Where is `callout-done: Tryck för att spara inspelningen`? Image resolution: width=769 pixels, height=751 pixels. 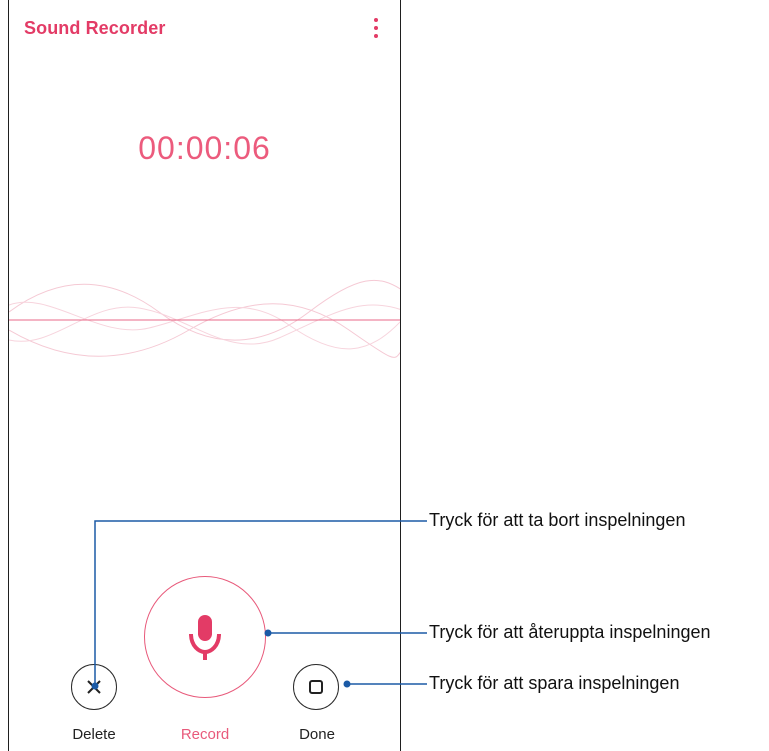
callout-done: Tryck för att spara inspelningen is located at coordinates (554, 683).